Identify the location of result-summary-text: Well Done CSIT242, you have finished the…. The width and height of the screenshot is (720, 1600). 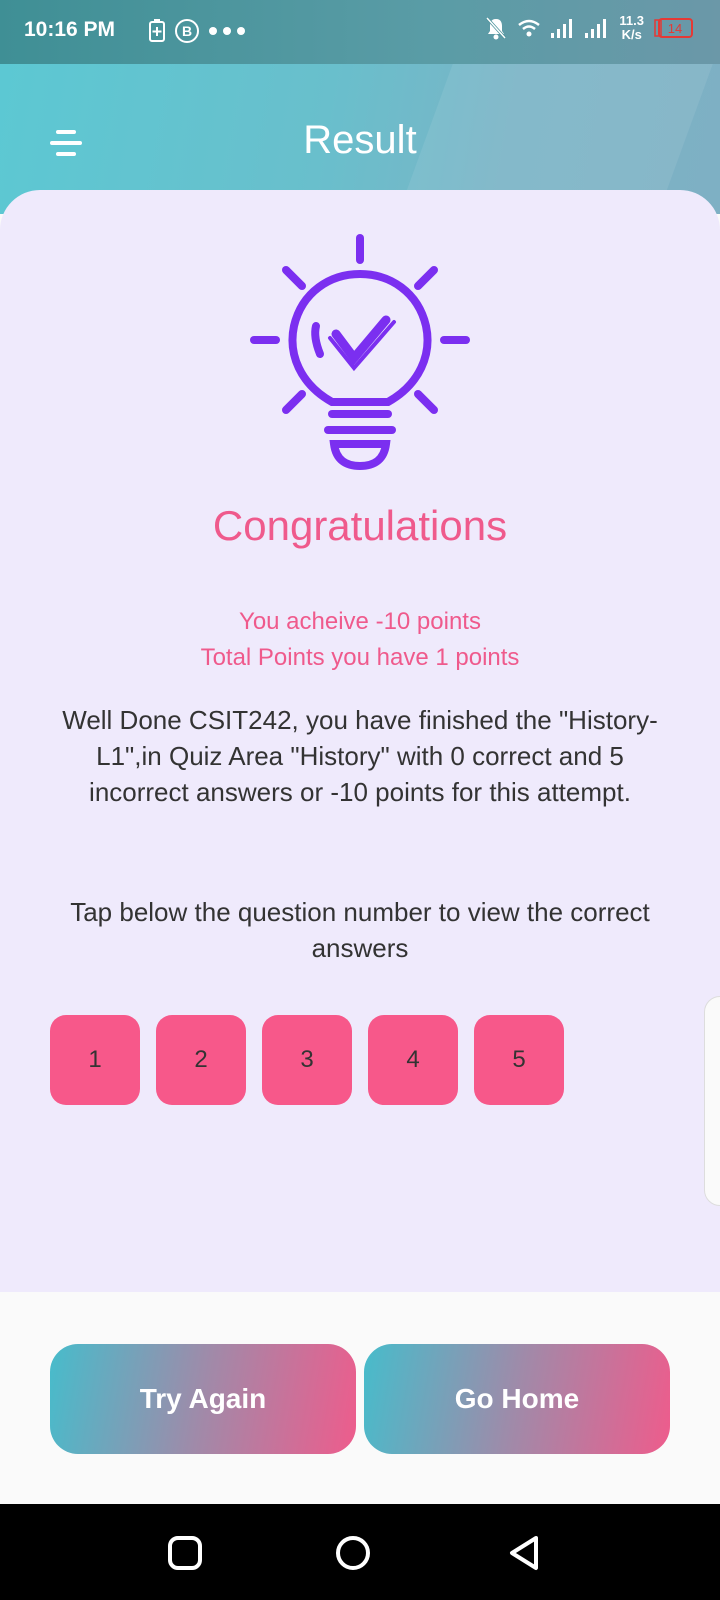
(360, 756).